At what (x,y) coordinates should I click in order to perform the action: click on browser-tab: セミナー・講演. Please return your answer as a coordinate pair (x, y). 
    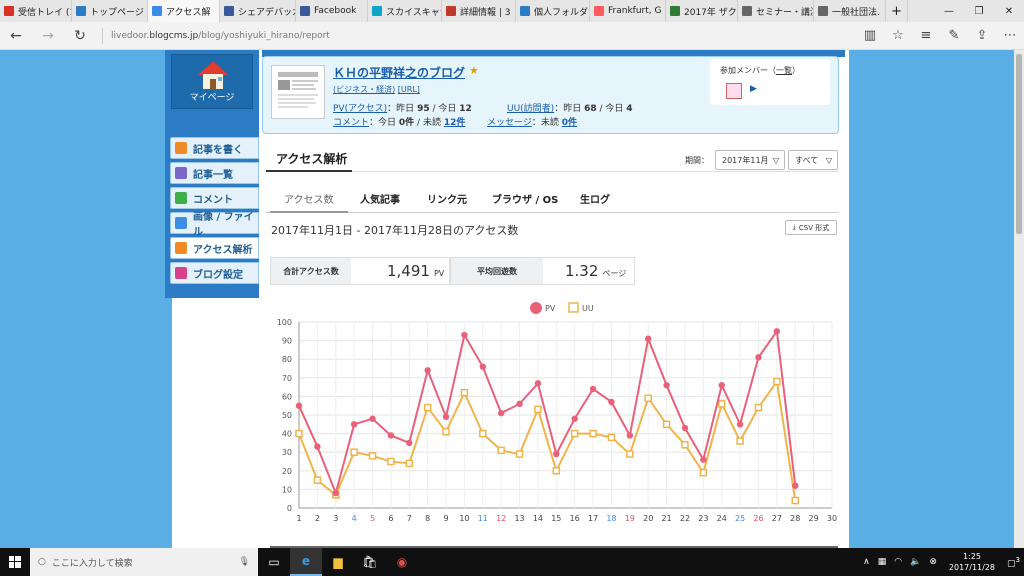
    Looking at the image, I should click on (776, 11).